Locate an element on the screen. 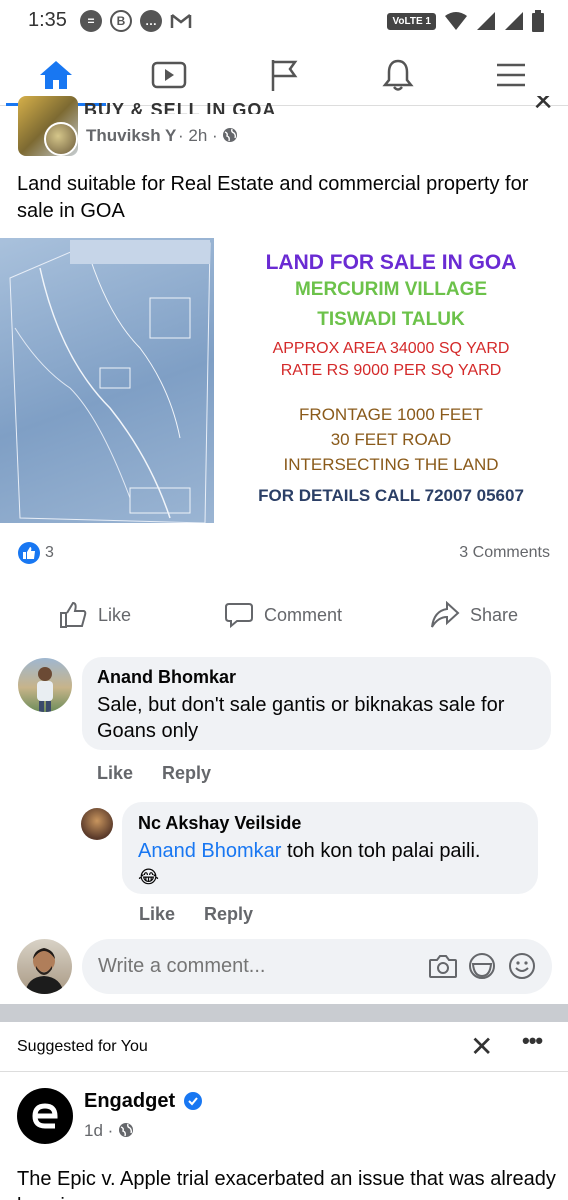 The width and height of the screenshot is (568, 1200). nav-notifications is located at coordinates (398, 75).